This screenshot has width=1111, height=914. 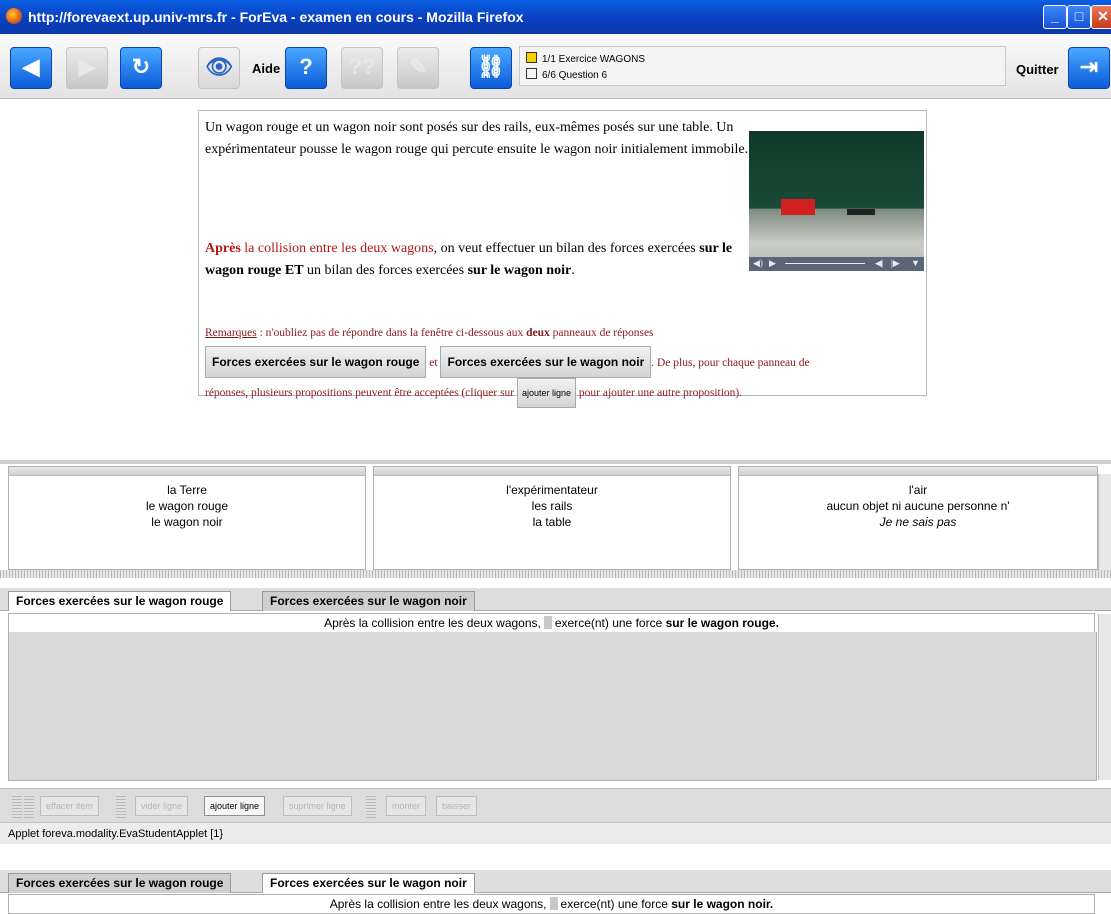 I want to click on proposal-item: l'air, so click(x=918, y=490).